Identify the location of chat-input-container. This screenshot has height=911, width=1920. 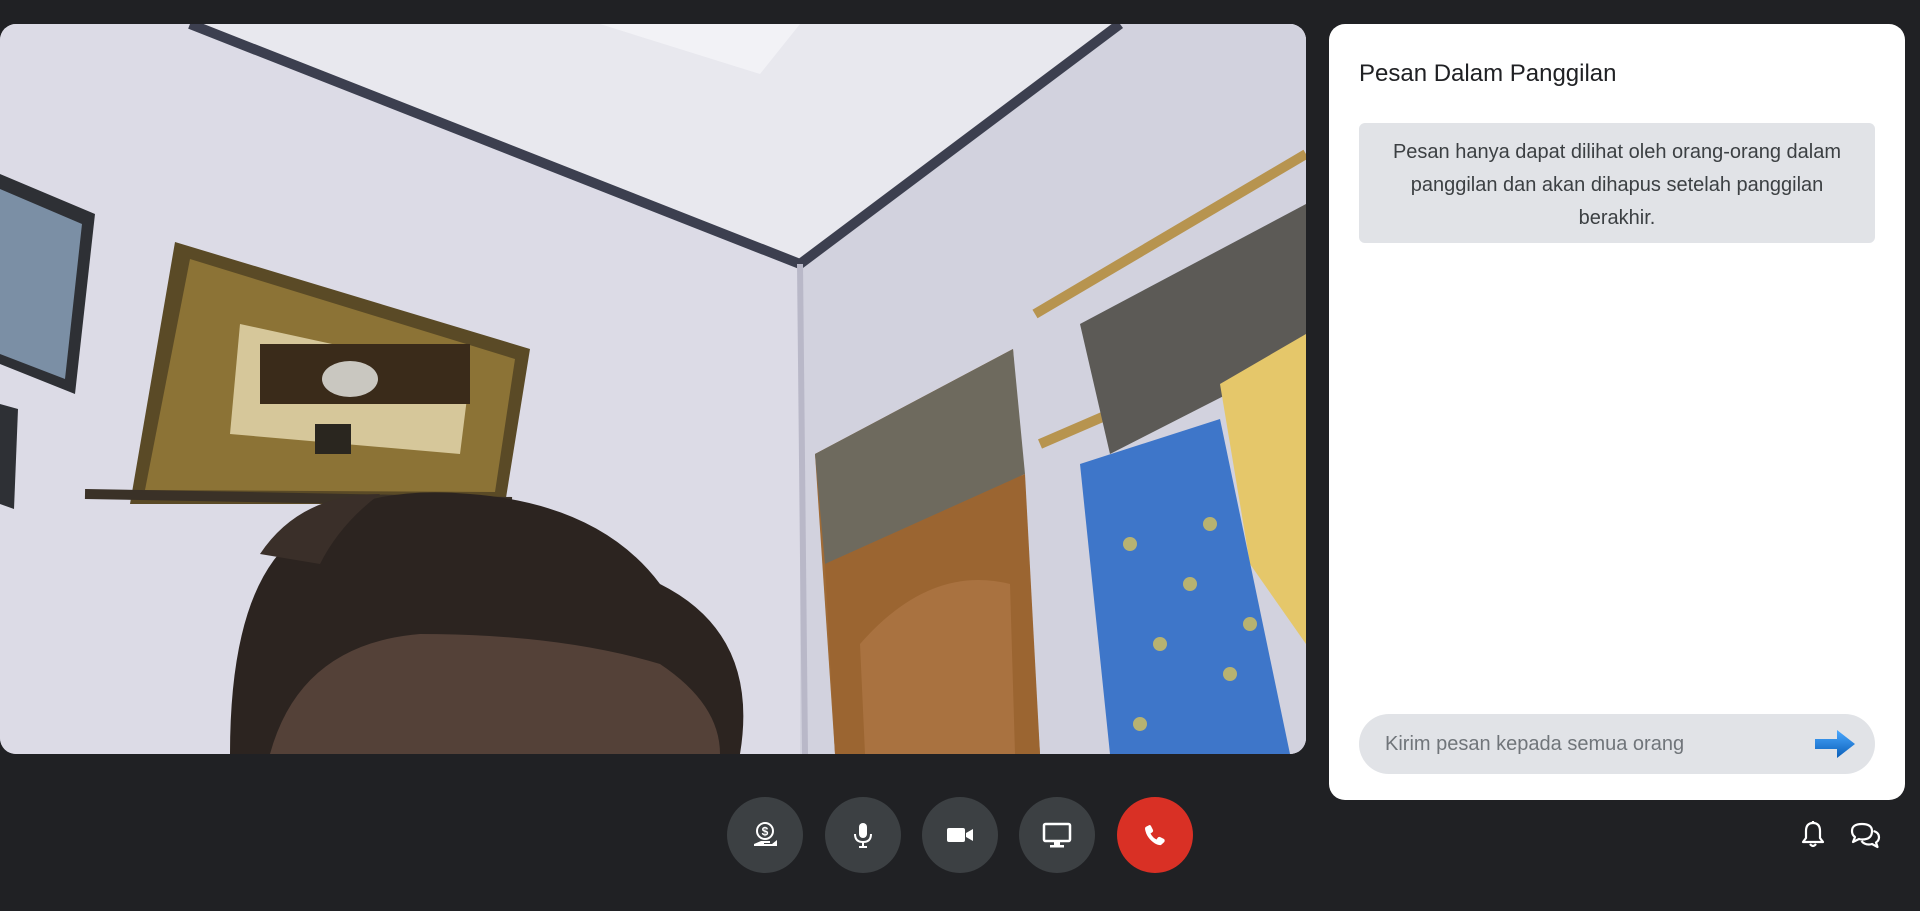
(1617, 744).